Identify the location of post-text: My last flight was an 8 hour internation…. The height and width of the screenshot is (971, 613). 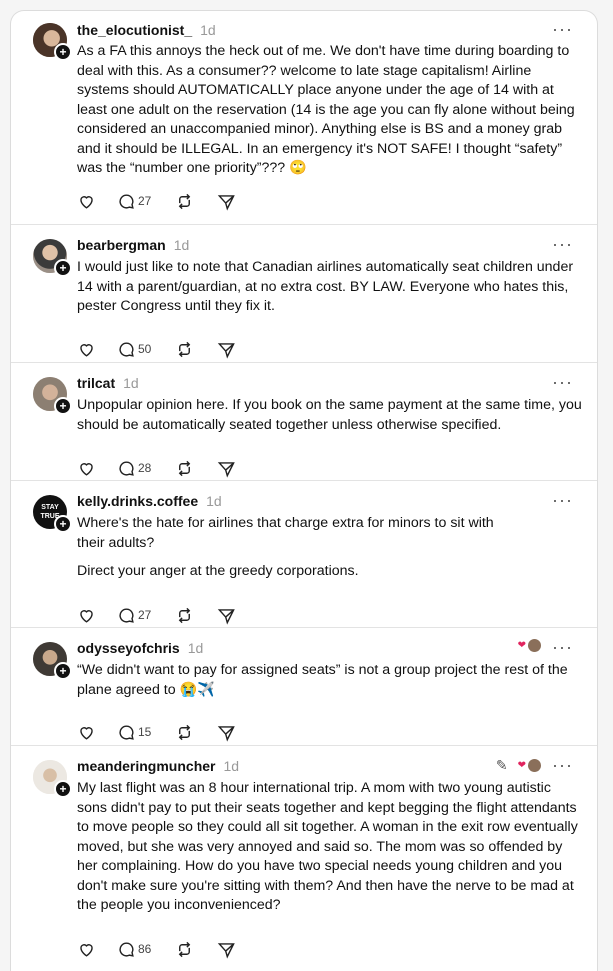
(329, 847).